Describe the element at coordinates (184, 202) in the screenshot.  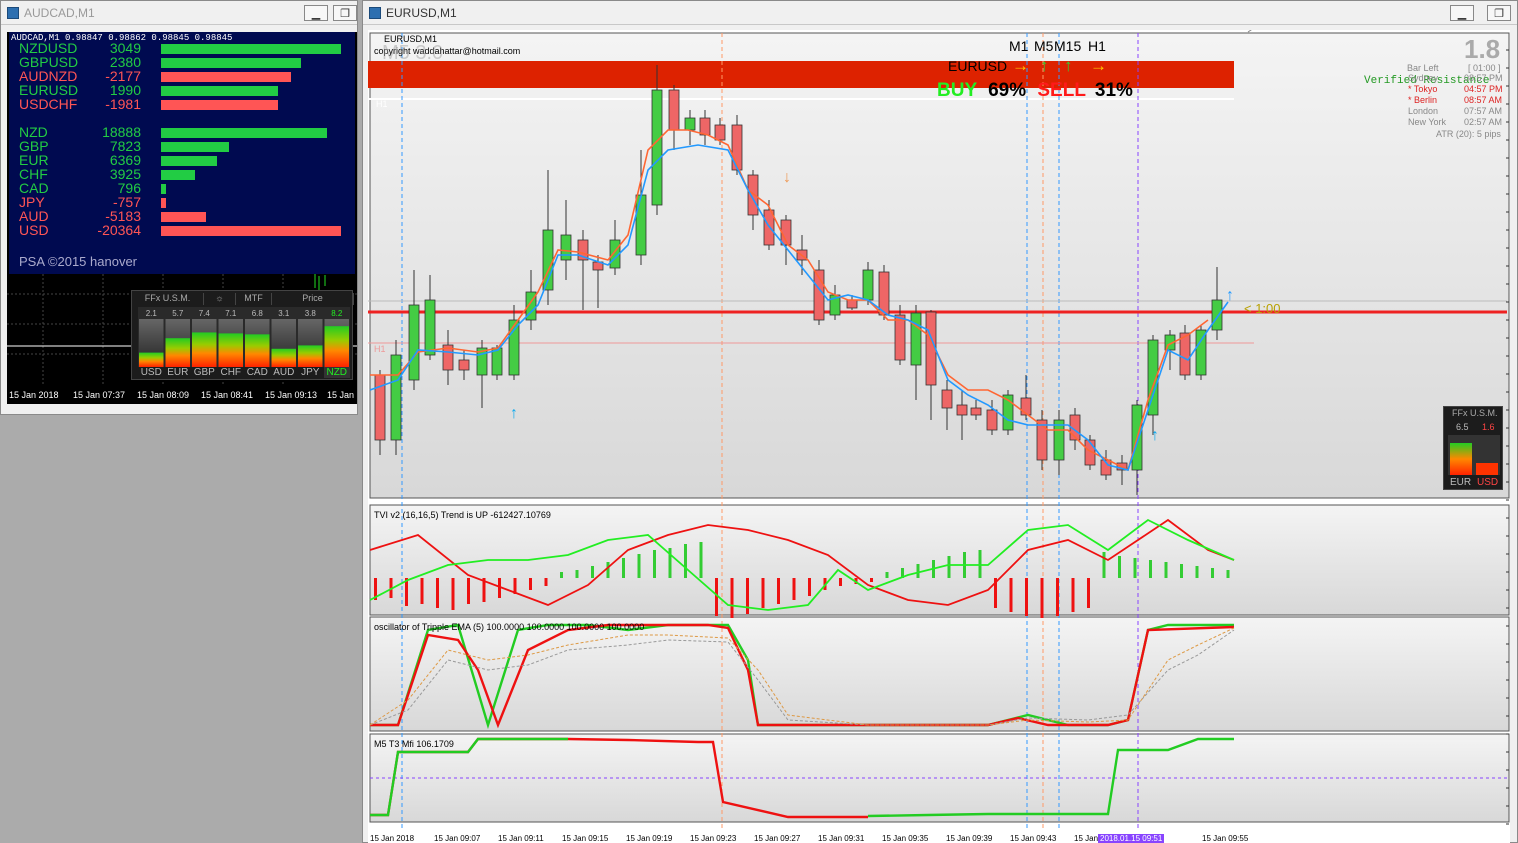
I see `currency-row-jpy: JPY -757` at that location.